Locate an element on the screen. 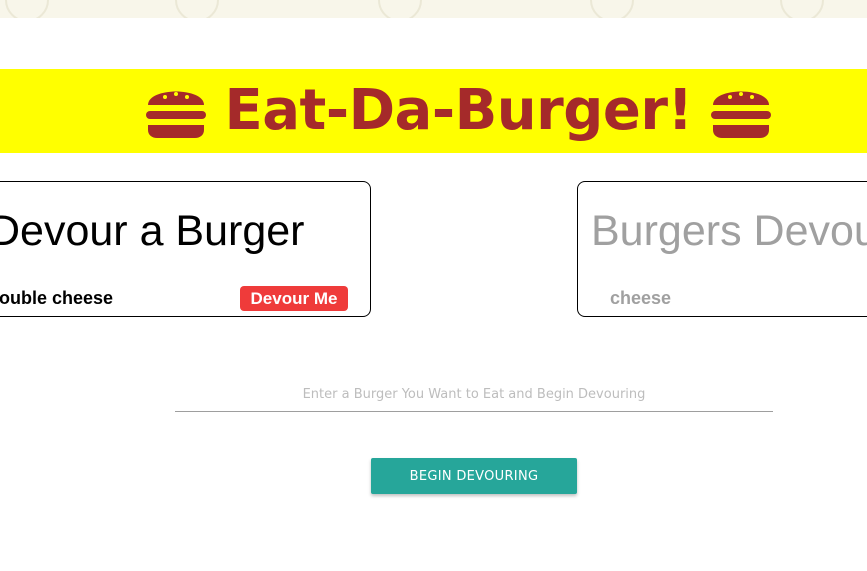 Image resolution: width=867 pixels, height=571 pixels. devoured-burger-name: cheese is located at coordinates (641, 298).